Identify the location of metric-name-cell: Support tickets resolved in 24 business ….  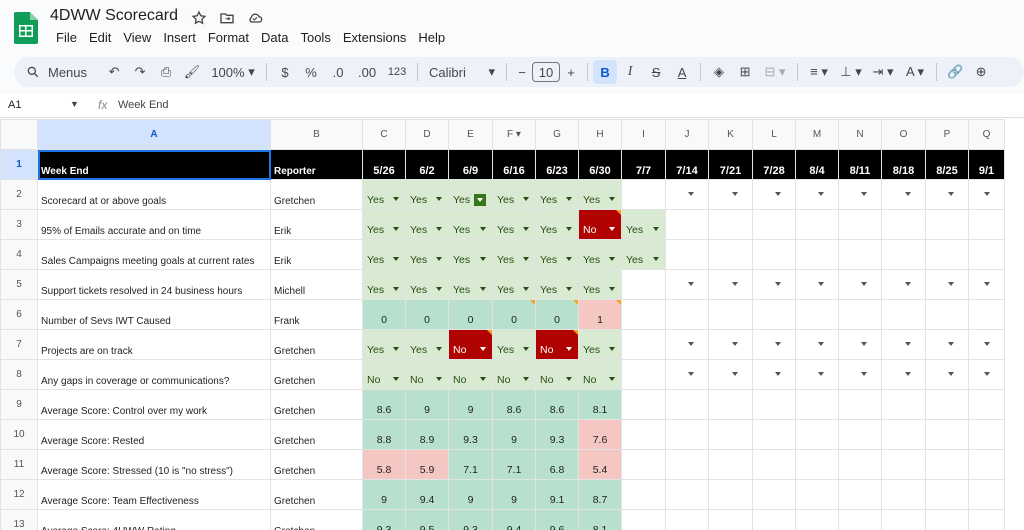
(154, 284).